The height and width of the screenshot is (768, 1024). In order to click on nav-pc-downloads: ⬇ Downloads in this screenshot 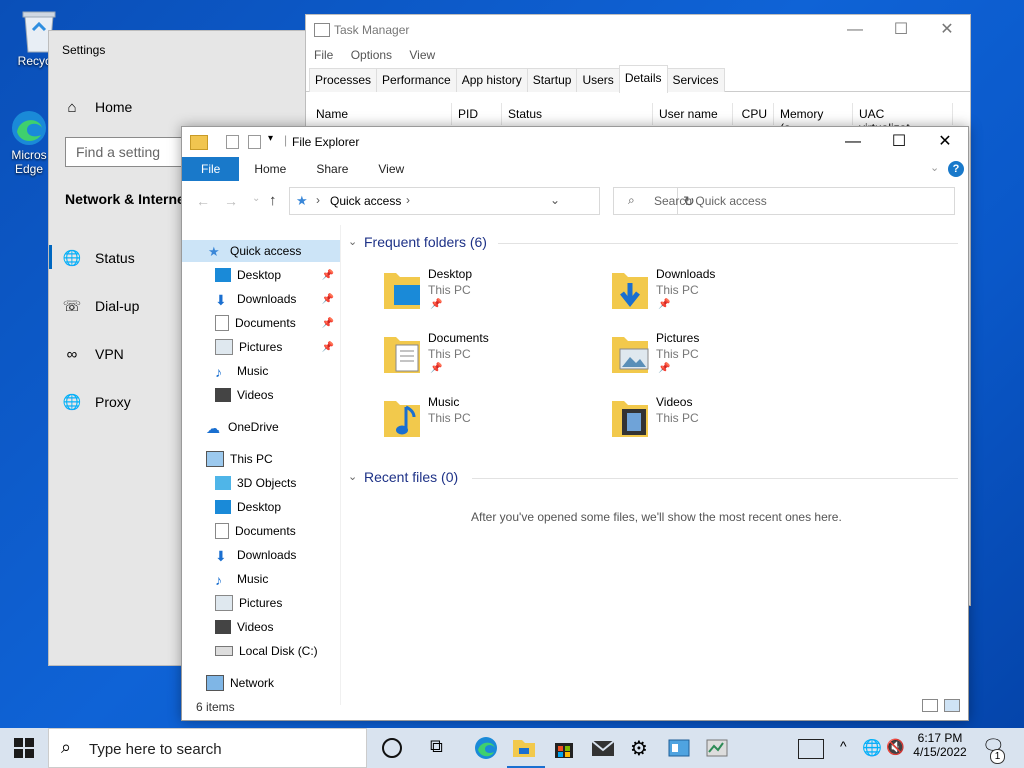, I will do `click(261, 555)`.